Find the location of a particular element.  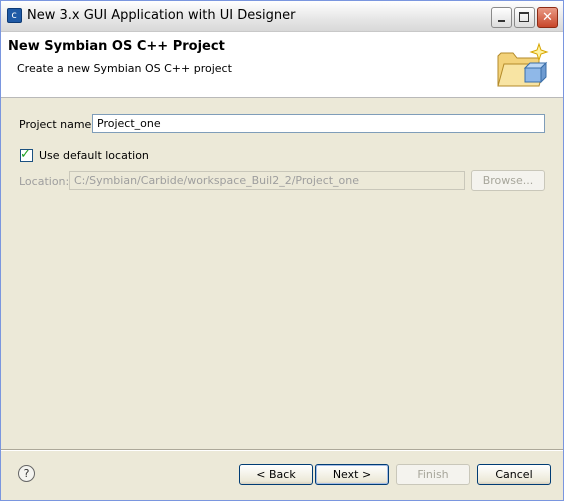

minimize-icon is located at coordinates (501, 21).